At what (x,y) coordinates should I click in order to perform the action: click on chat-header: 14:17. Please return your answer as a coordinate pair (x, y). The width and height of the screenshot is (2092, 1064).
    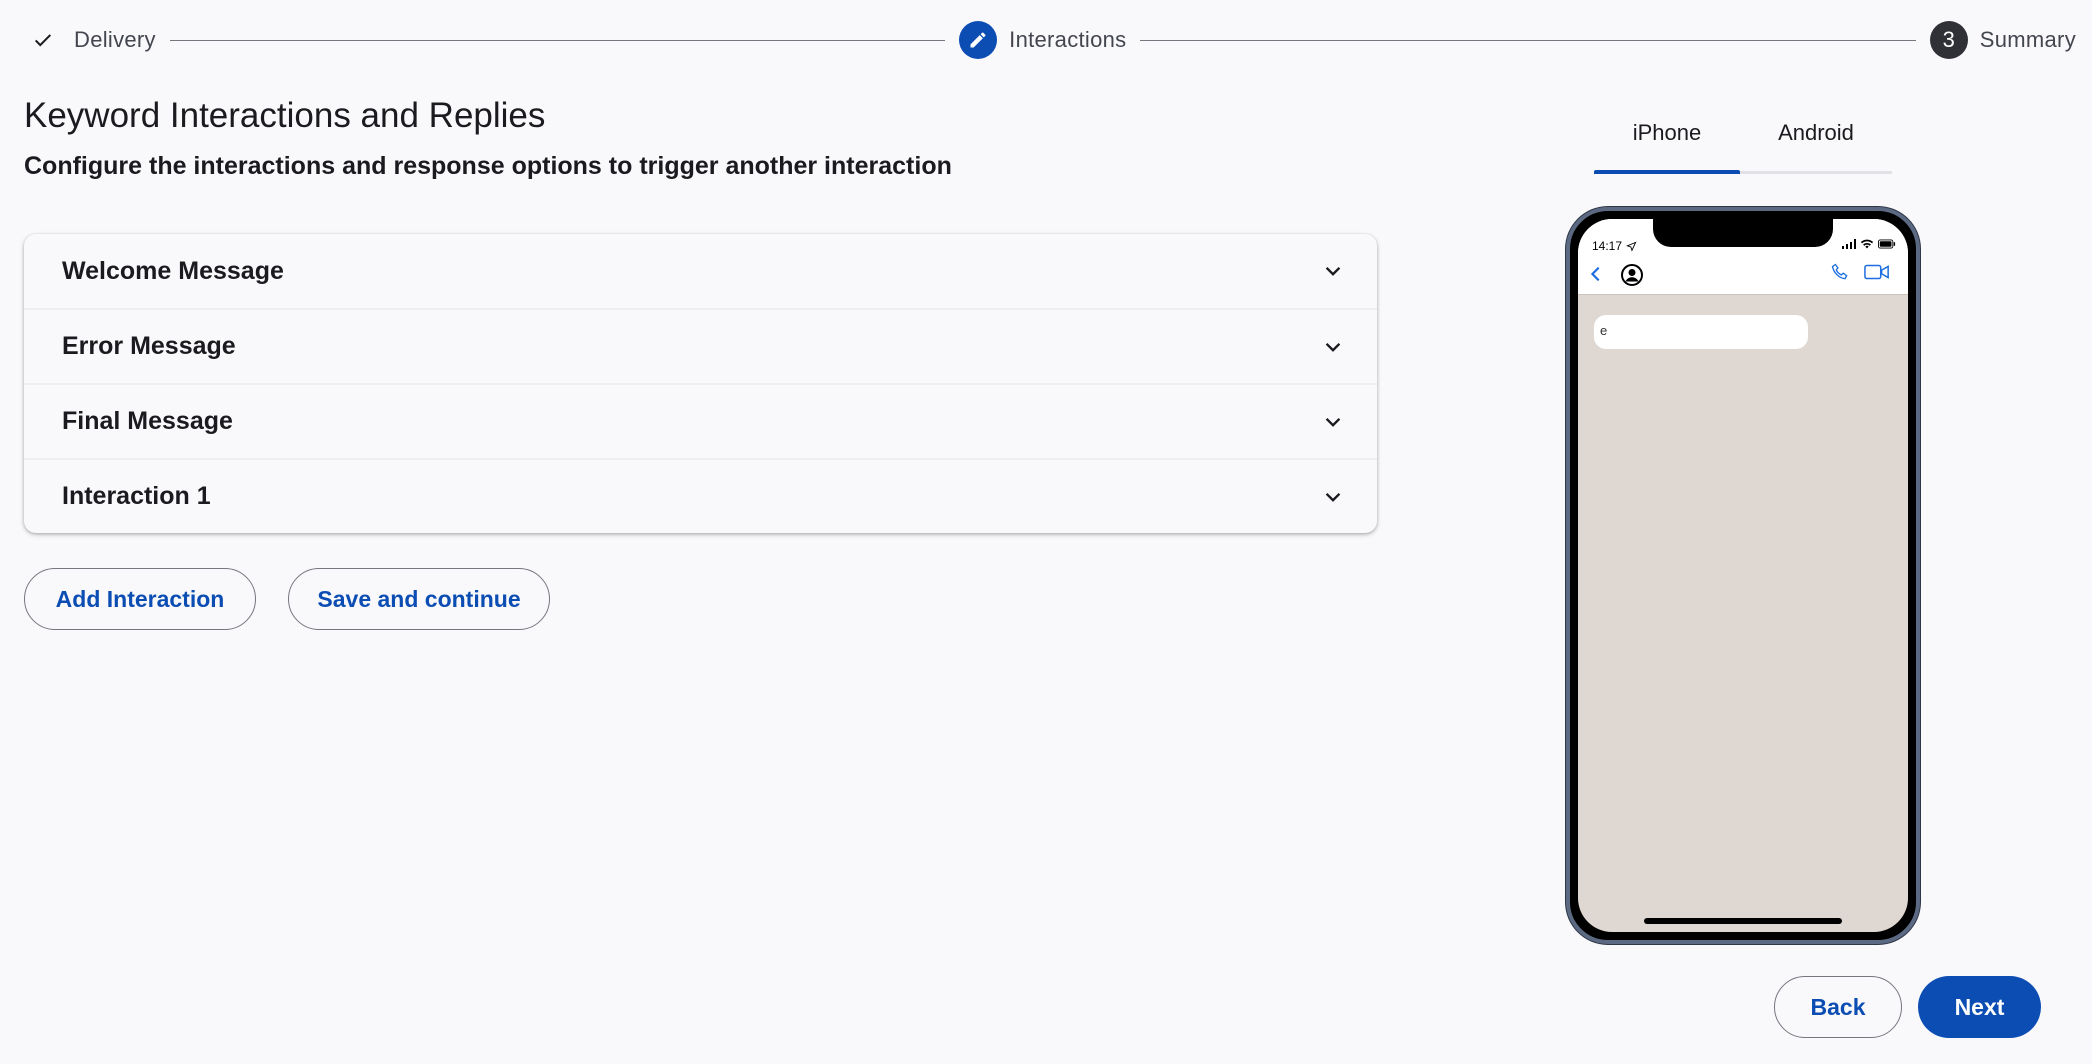
    Looking at the image, I should click on (1743, 257).